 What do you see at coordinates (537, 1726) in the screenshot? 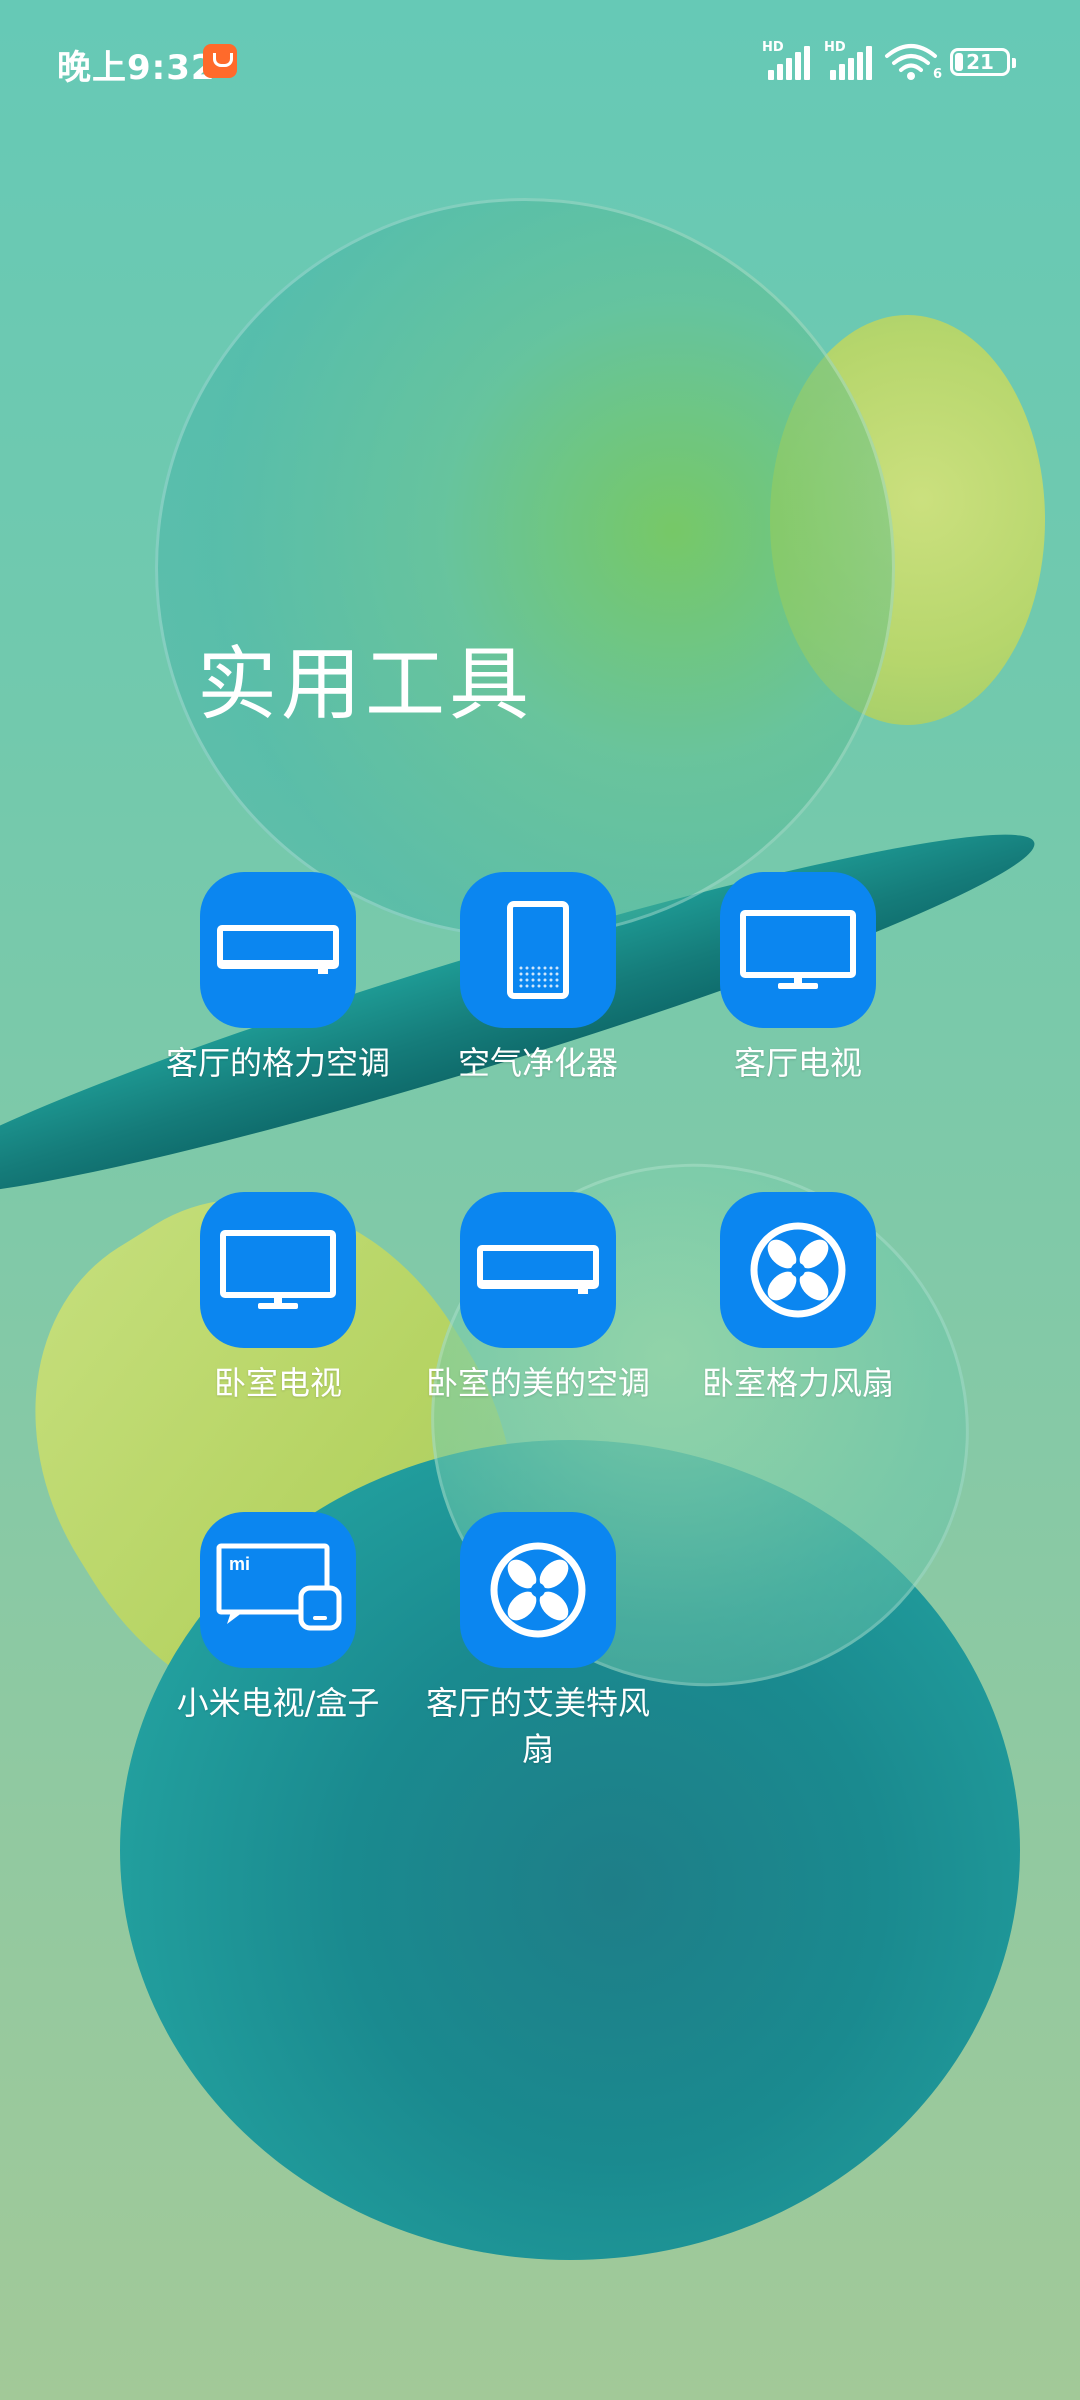
I see `app-label: 客厅的艾美特风扇` at bounding box center [537, 1726].